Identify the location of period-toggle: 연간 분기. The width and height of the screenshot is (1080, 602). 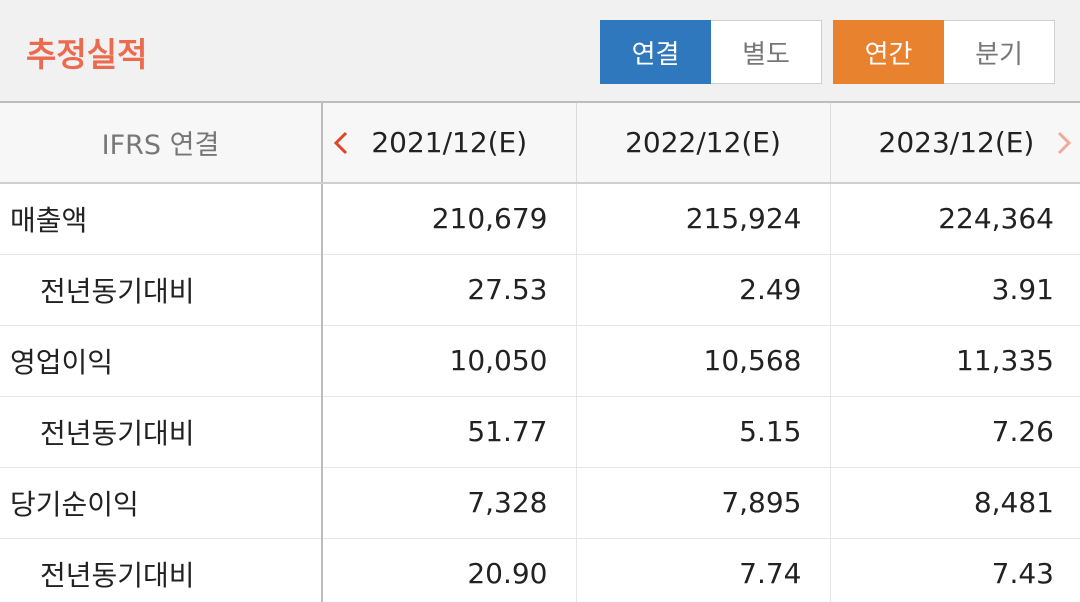
(944, 52).